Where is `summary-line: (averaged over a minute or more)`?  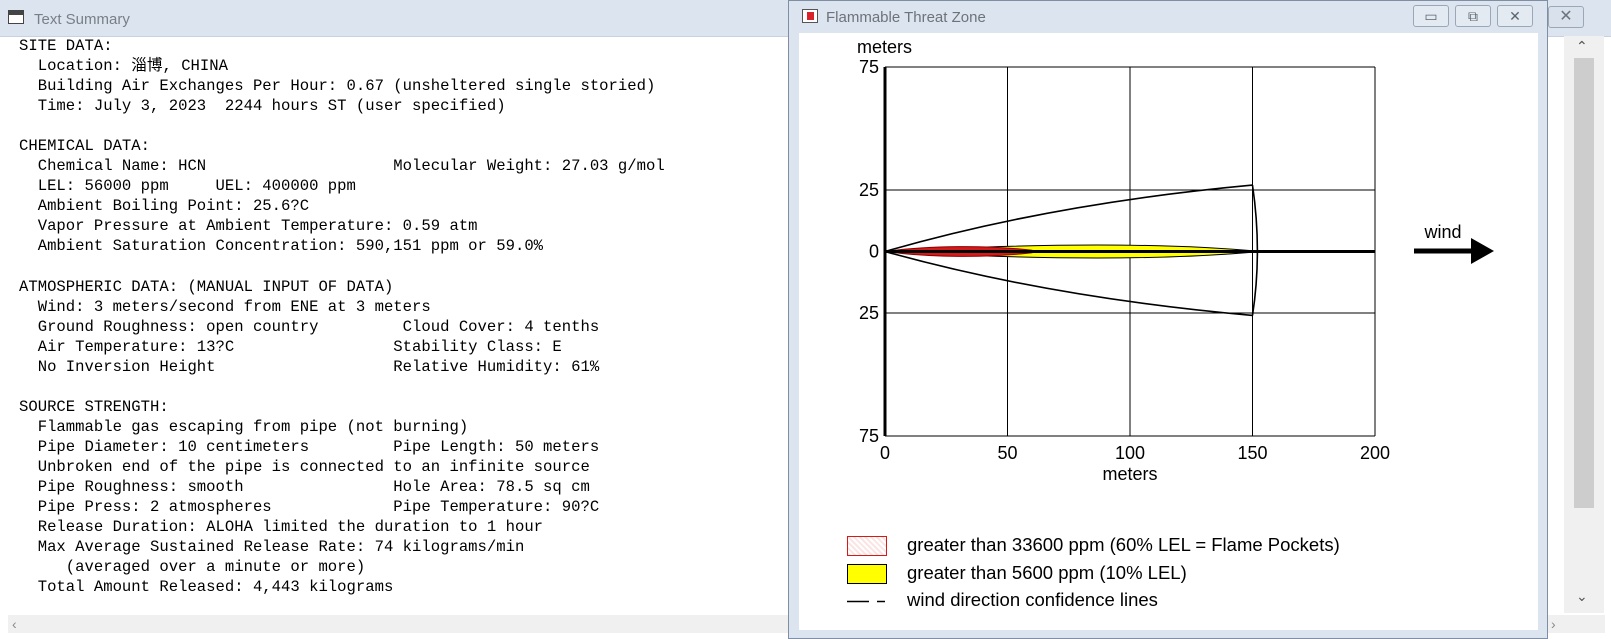
summary-line: (averaged over a minute or more) is located at coordinates (192, 567).